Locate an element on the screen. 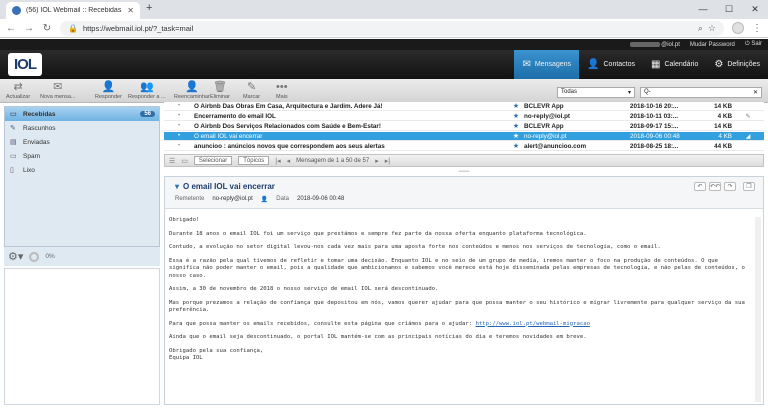 The height and width of the screenshot is (409, 768). lock-icon: 🔒 is located at coordinates (73, 28).